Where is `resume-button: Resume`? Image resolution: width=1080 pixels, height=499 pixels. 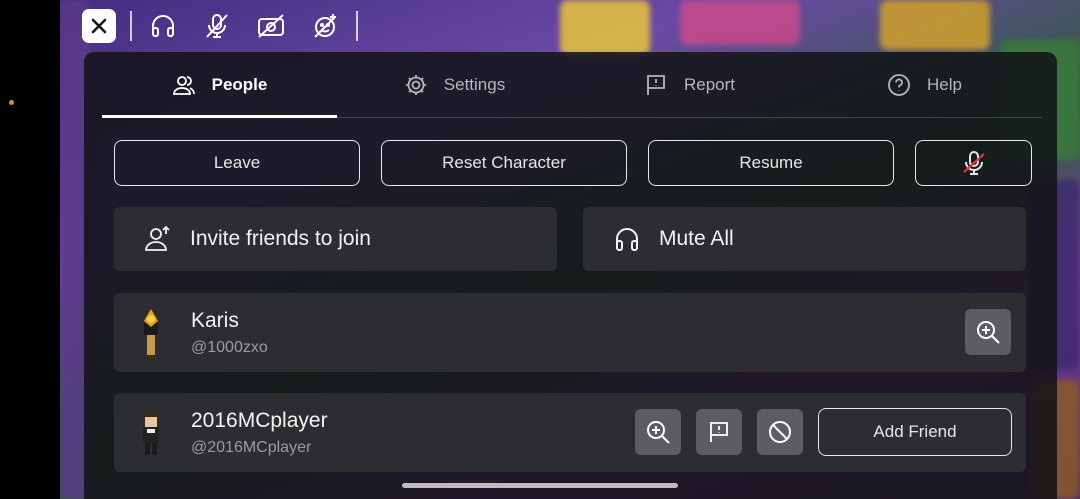
resume-button: Resume is located at coordinates (771, 163).